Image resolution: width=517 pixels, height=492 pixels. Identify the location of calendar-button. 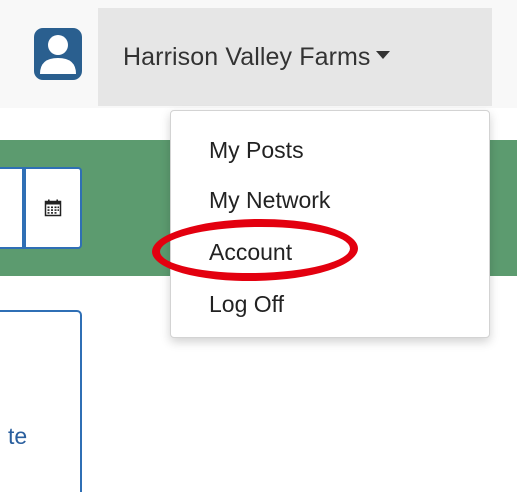
(53, 208).